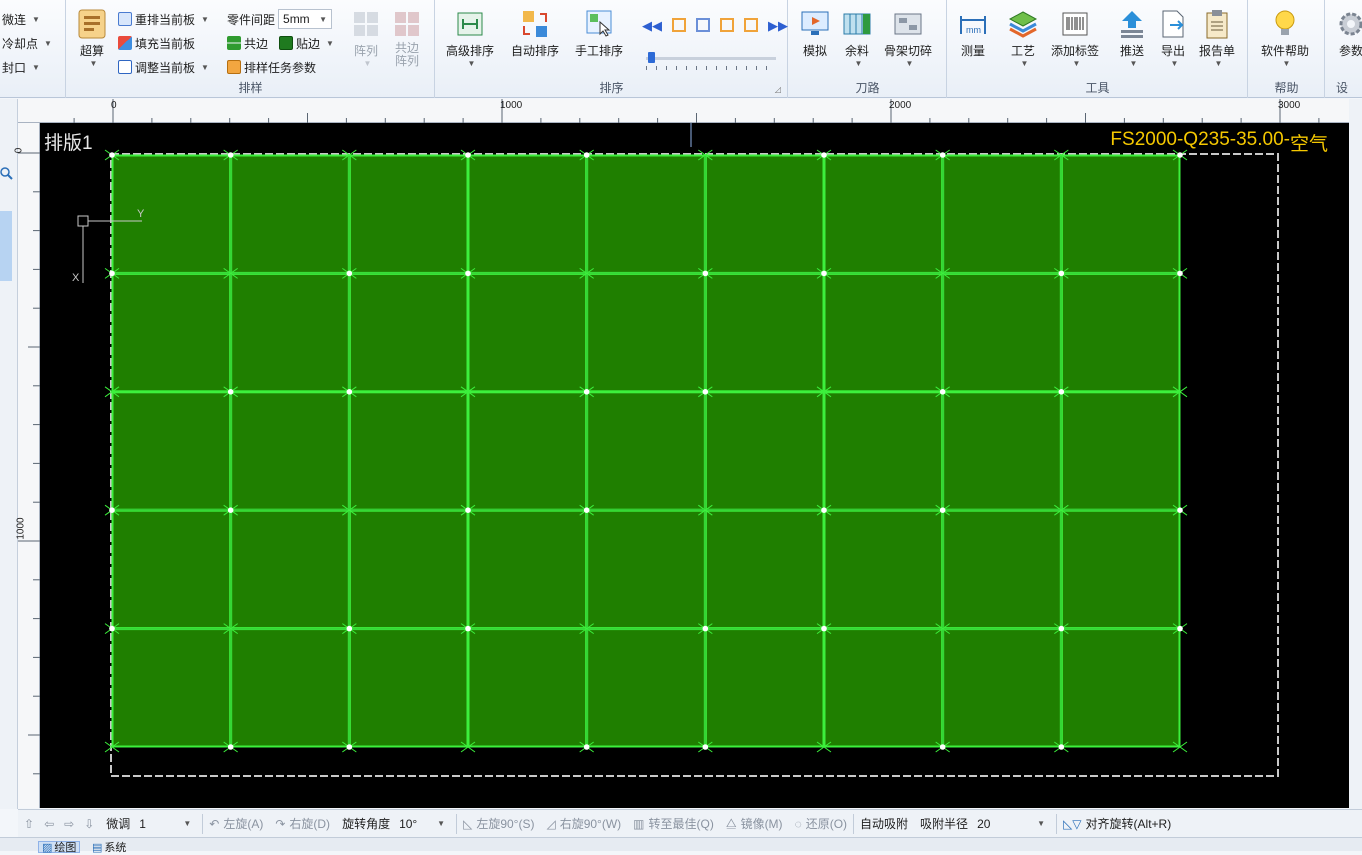  Describe the element at coordinates (109, 848) in the screenshot. I see `tab-system: ▤ 系统` at that location.